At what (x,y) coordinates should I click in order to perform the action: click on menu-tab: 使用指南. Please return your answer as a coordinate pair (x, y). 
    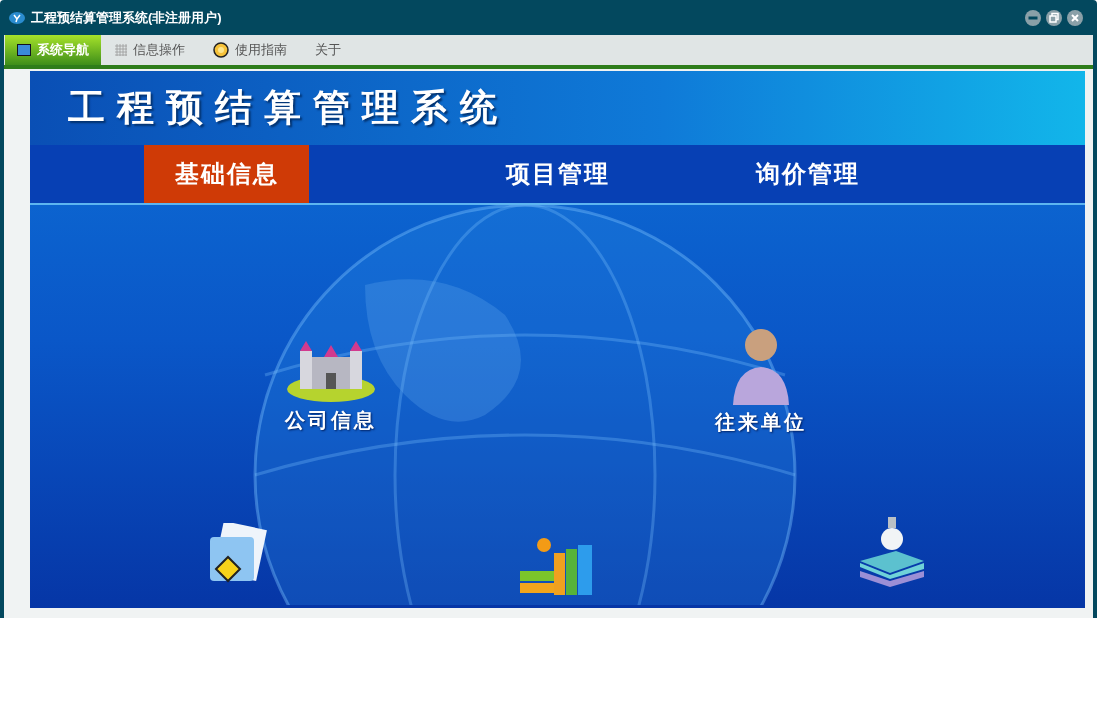
    Looking at the image, I should click on (250, 50).